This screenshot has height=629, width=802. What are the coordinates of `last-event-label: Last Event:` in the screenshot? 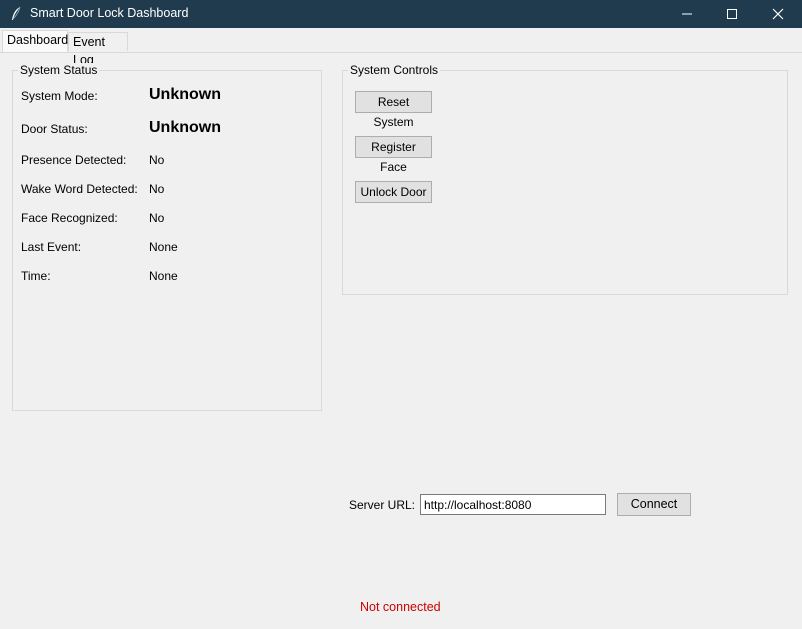 It's located at (51, 247).